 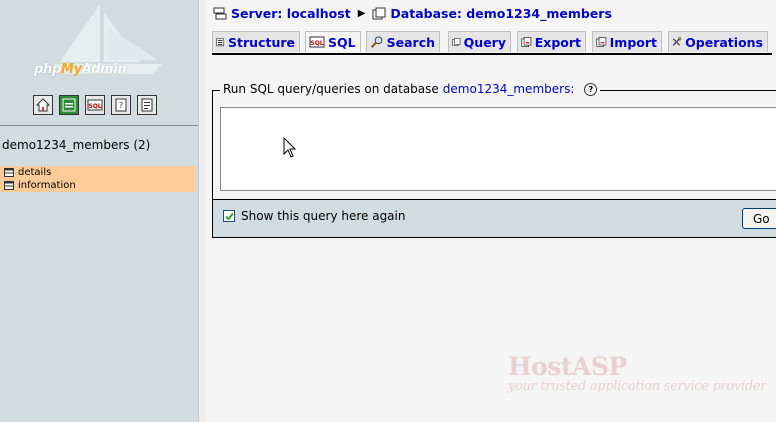 What do you see at coordinates (591, 89) in the screenshot?
I see `help-icon: ?` at bounding box center [591, 89].